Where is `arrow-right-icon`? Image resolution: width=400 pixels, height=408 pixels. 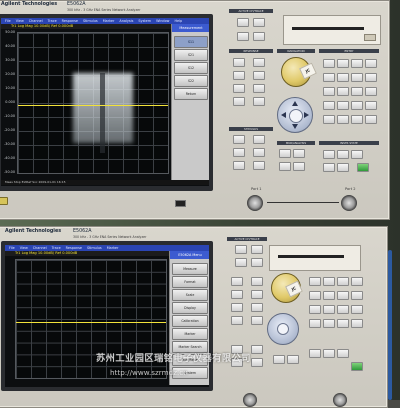 arrow-right-icon is located at coordinates (306, 115).